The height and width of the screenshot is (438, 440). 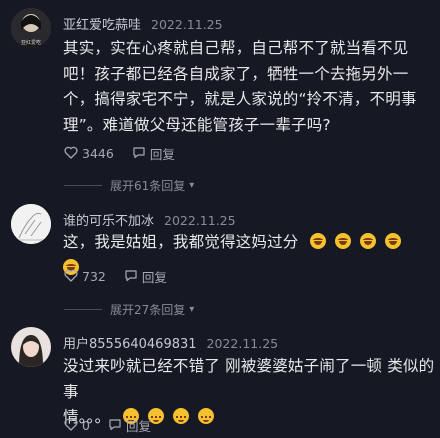 I want to click on username: 亚红爱吃蒜哇, so click(x=102, y=25).